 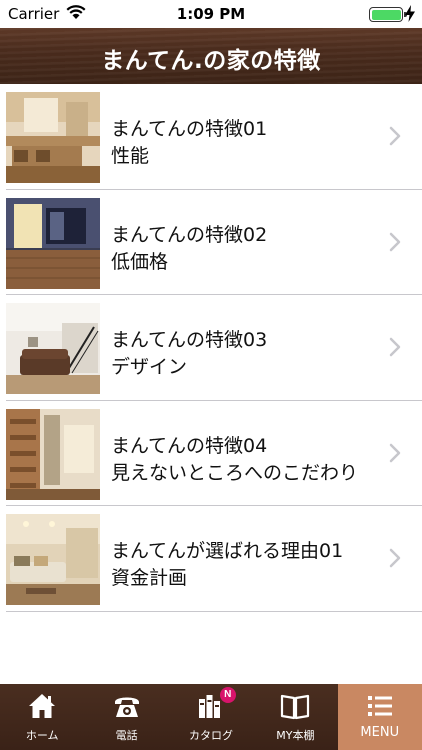 What do you see at coordinates (53, 243) in the screenshot?
I see `deck-photo-thumbnail` at bounding box center [53, 243].